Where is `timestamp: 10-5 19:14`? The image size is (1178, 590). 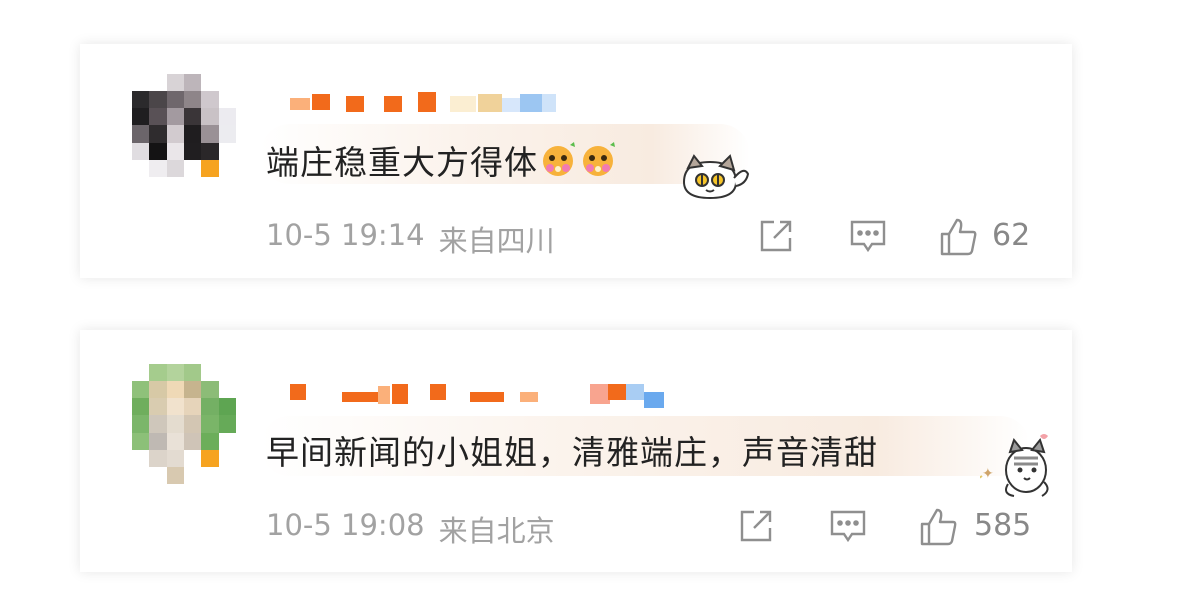 timestamp: 10-5 19:14 is located at coordinates (345, 235).